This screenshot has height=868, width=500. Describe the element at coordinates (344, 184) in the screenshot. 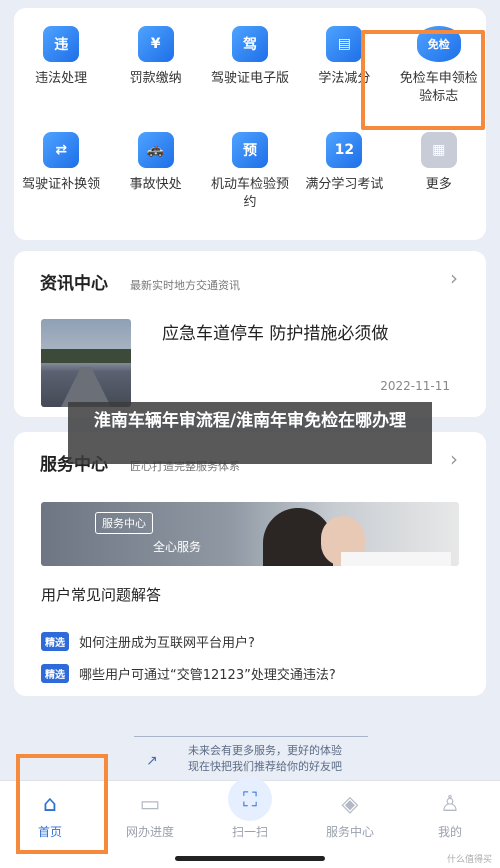

I see `grid-item-label: 满分学习考试` at that location.